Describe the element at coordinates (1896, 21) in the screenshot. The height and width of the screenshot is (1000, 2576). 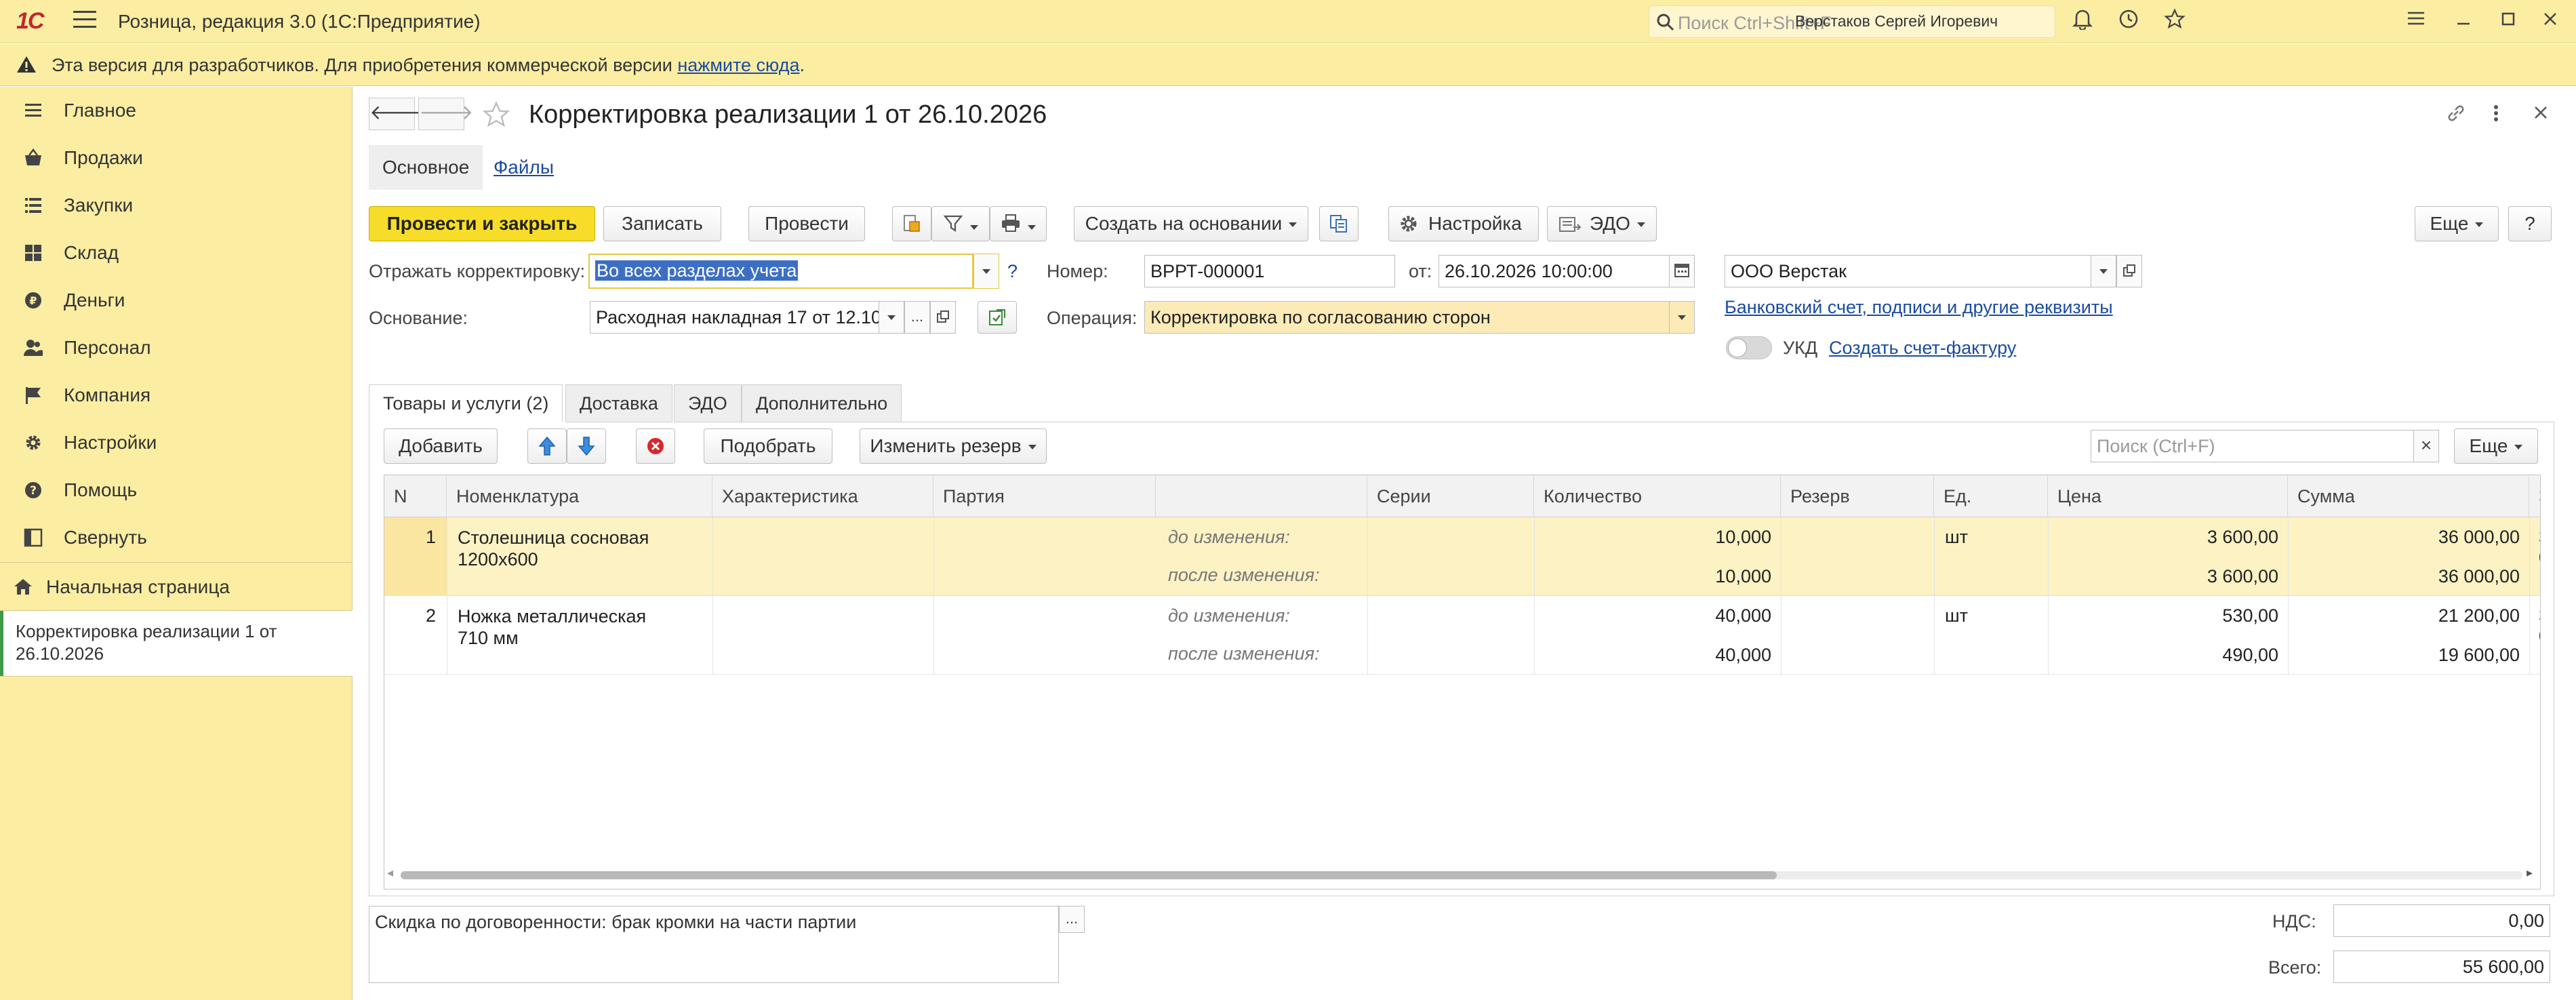
I see `user-name: Верстаков Сергей Игоревич` at that location.